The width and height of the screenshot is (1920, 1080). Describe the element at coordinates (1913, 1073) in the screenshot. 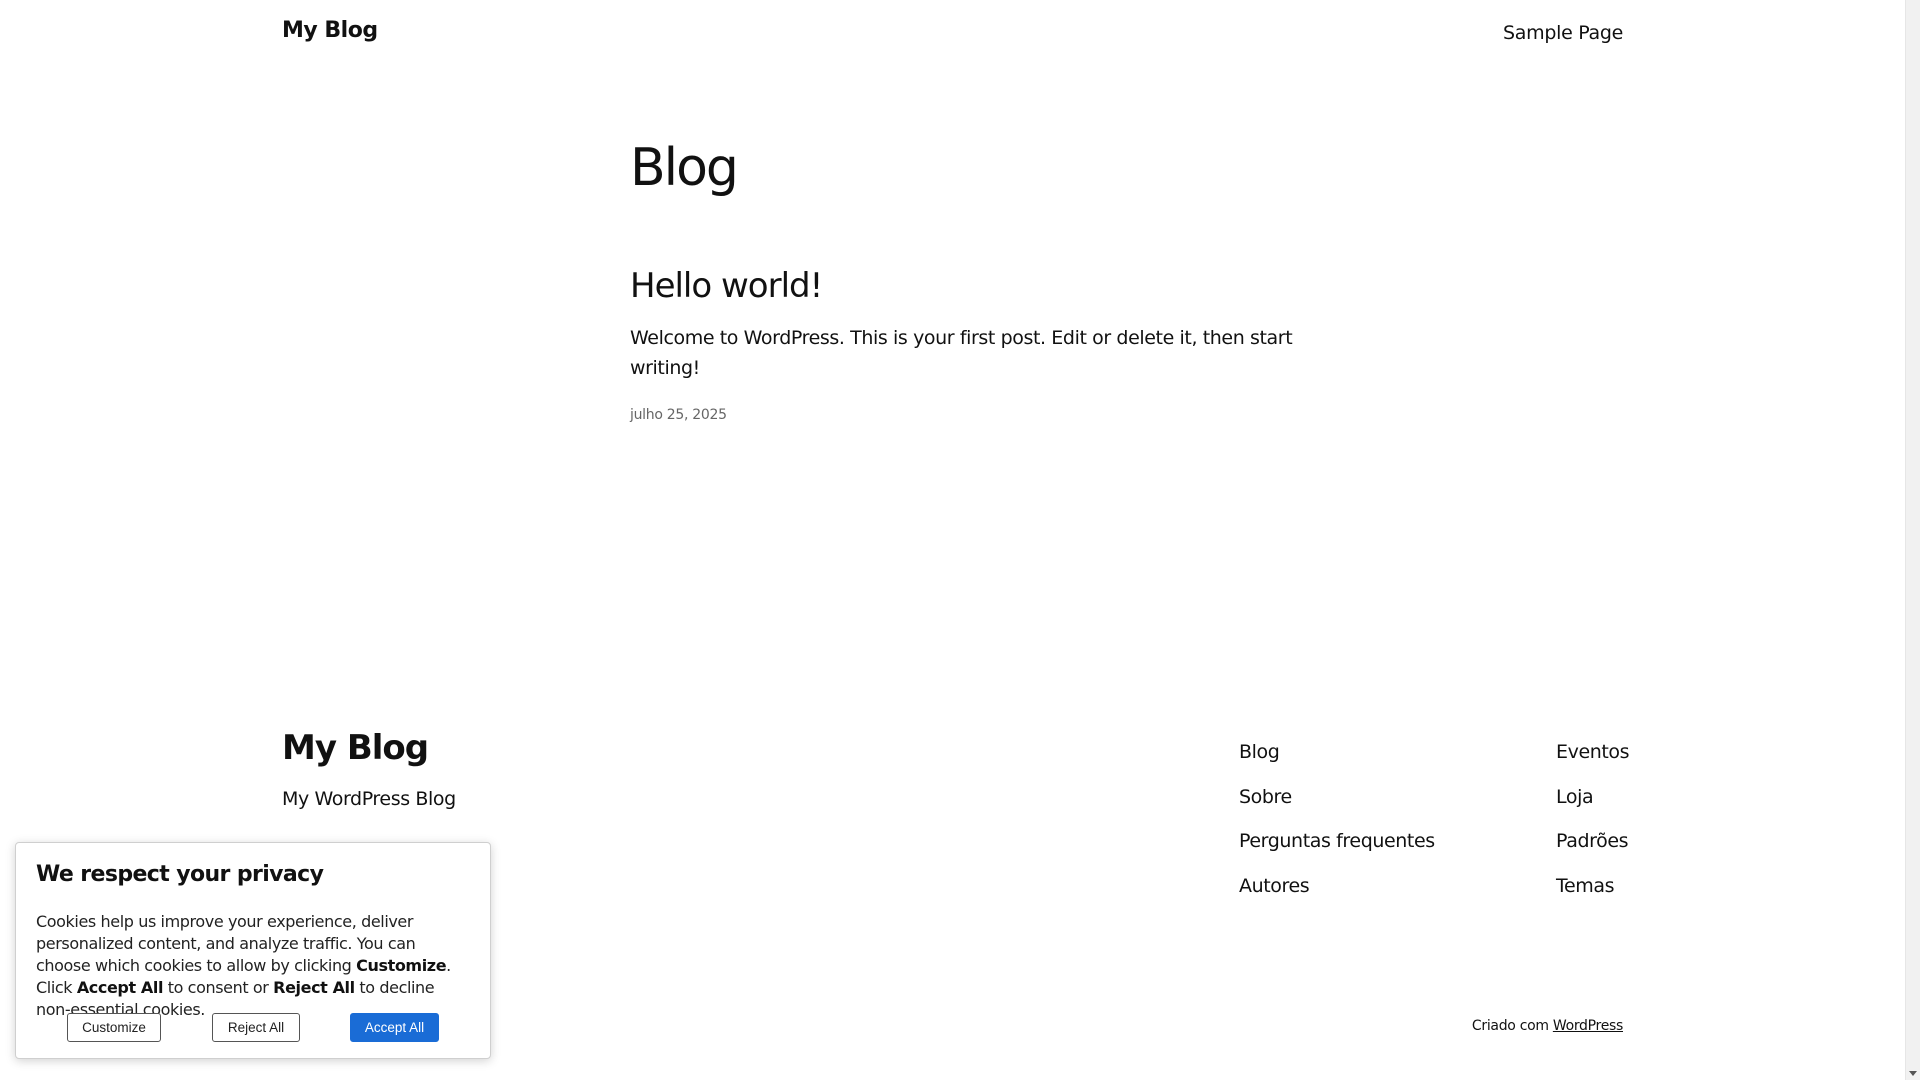

I see `scroll-down-arrow-icon` at that location.